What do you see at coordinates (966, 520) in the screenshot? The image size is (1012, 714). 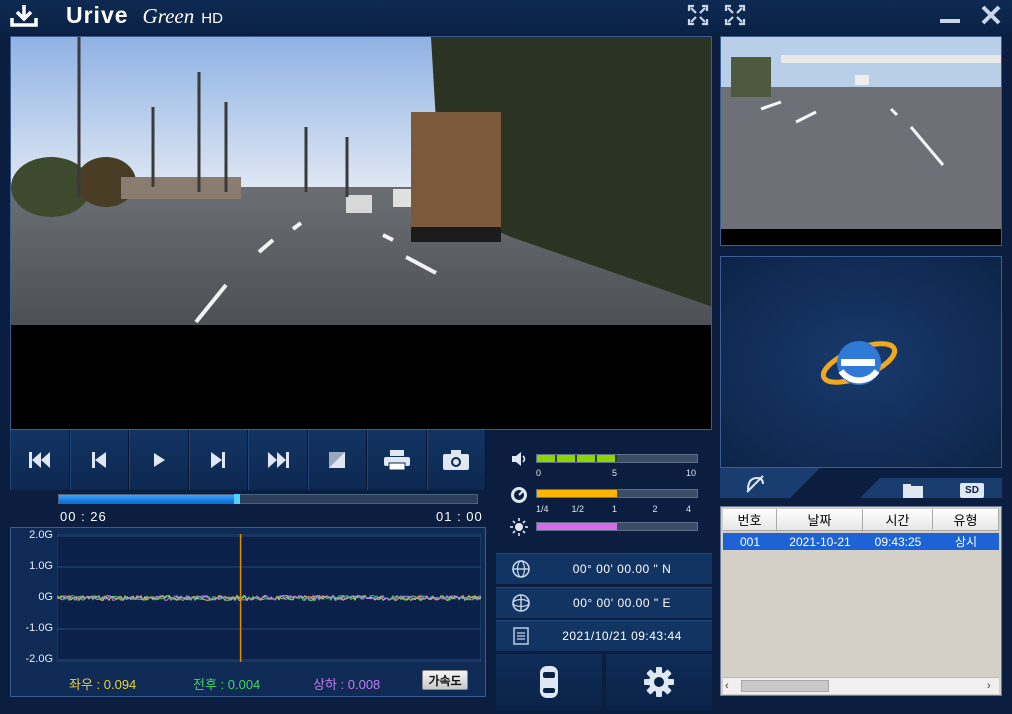 I see `column-header-type: 유형` at bounding box center [966, 520].